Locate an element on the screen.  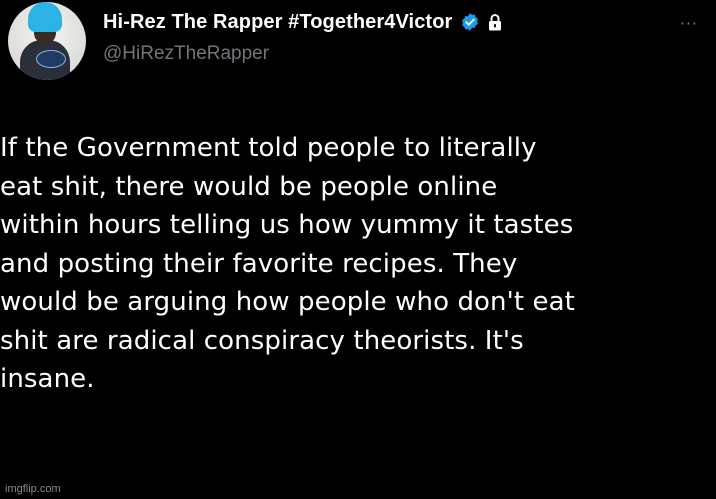
author-name-row: Hi-Rez The Rapper #Together4Victor is located at coordinates (302, 22).